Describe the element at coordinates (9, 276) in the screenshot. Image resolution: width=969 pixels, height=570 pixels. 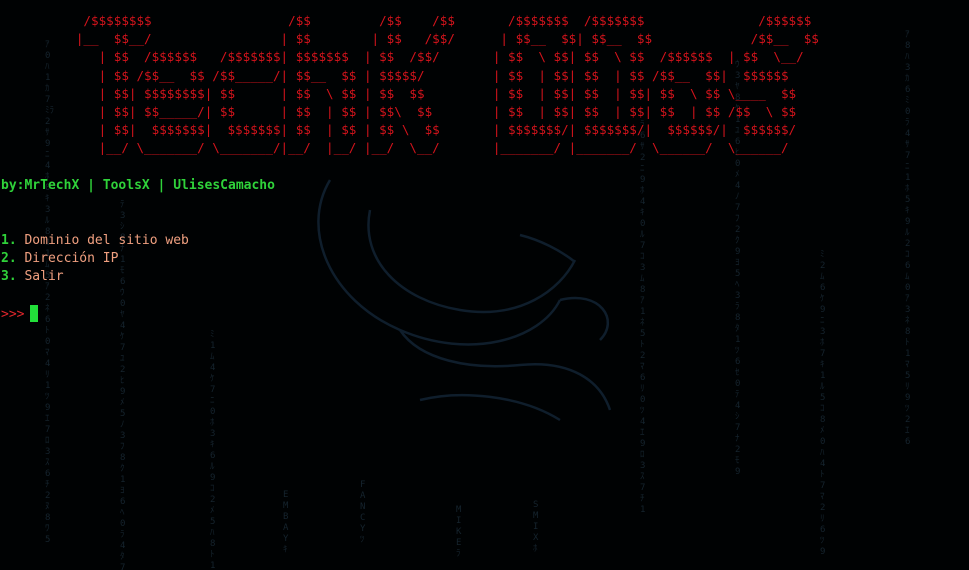
I see `menu-option-number: 3.` at that location.